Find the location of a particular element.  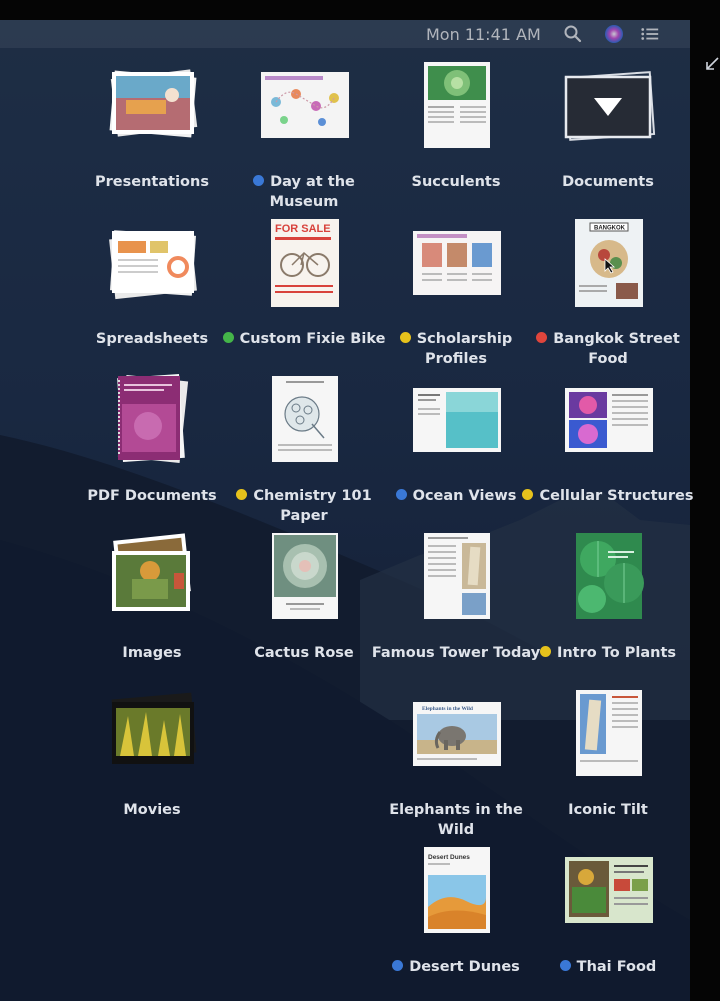

doc-custom-fixie-bike-label: Custom Fixie Bike is located at coordinates (304, 339).